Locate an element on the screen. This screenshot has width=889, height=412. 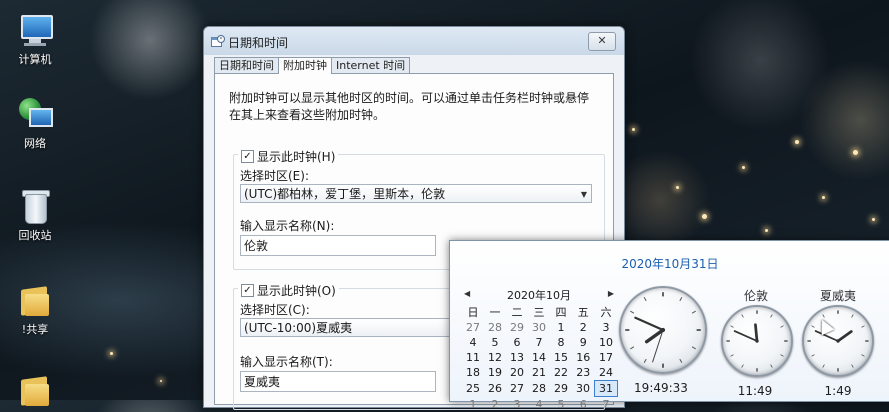
clock2-name-input: 夏威夷 is located at coordinates (338, 381).